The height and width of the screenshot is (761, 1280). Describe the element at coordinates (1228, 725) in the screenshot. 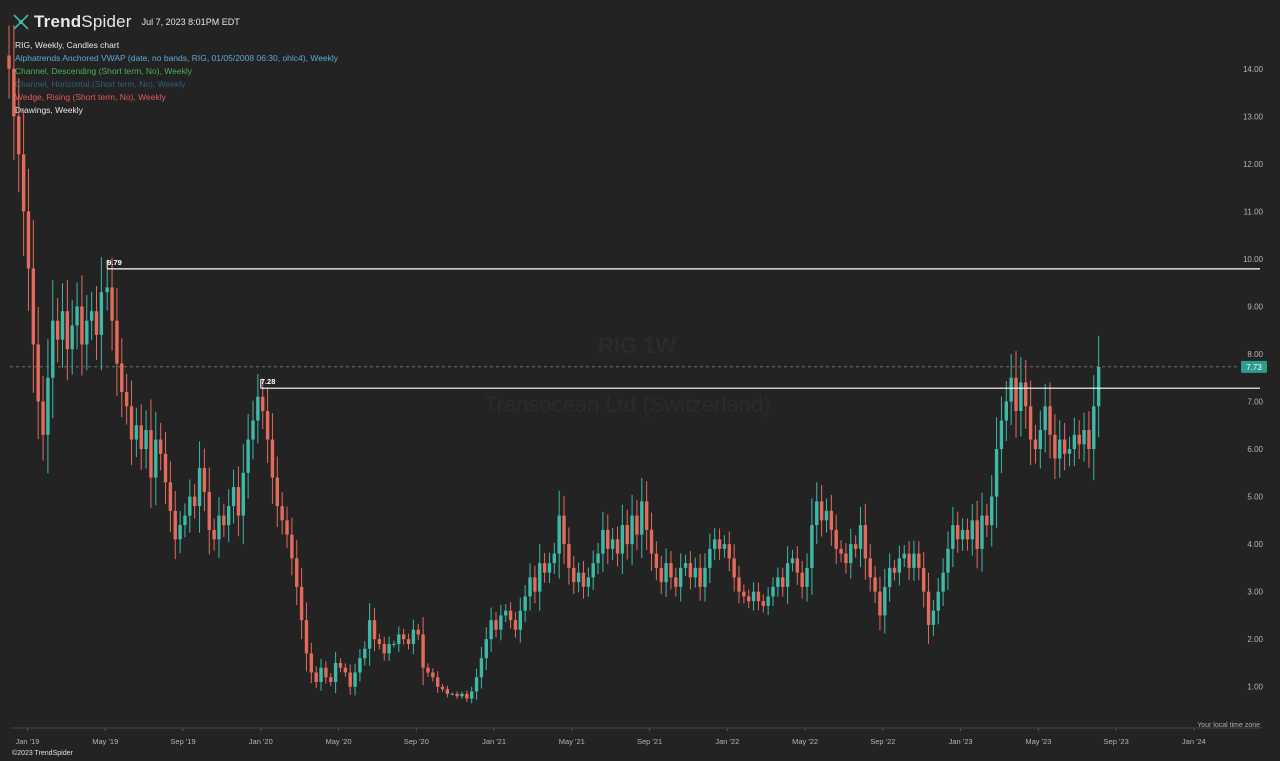

I see `timezone-note: Your local time zone` at that location.